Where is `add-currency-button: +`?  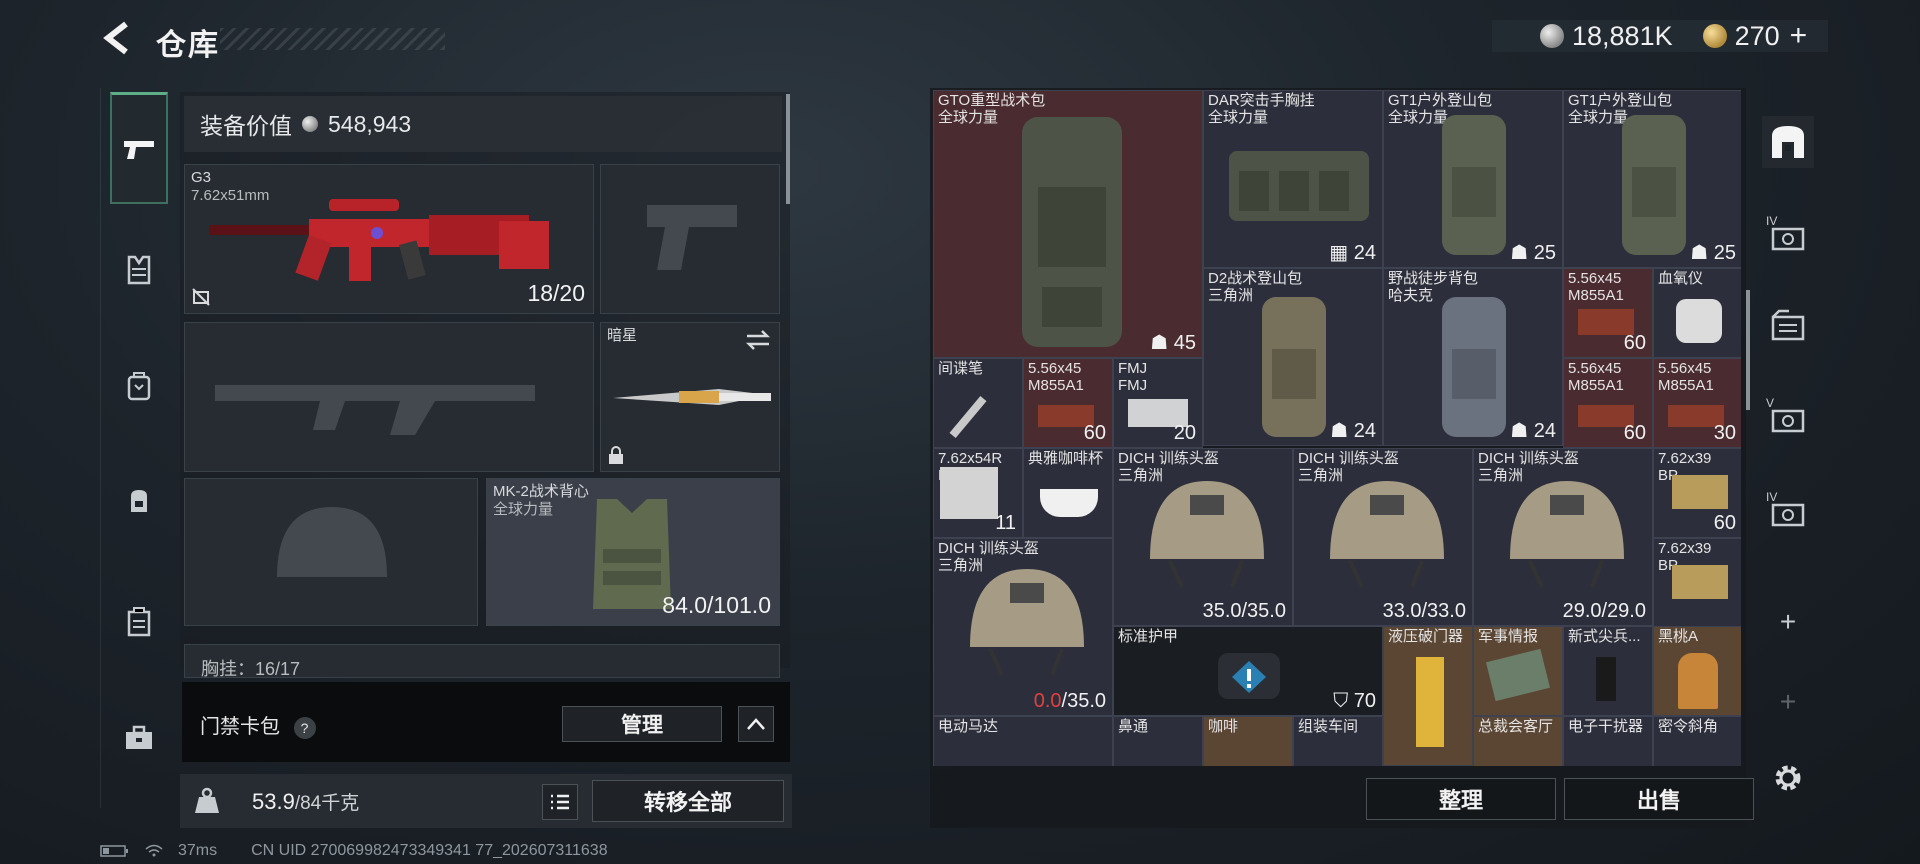 add-currency-button: + is located at coordinates (1799, 36).